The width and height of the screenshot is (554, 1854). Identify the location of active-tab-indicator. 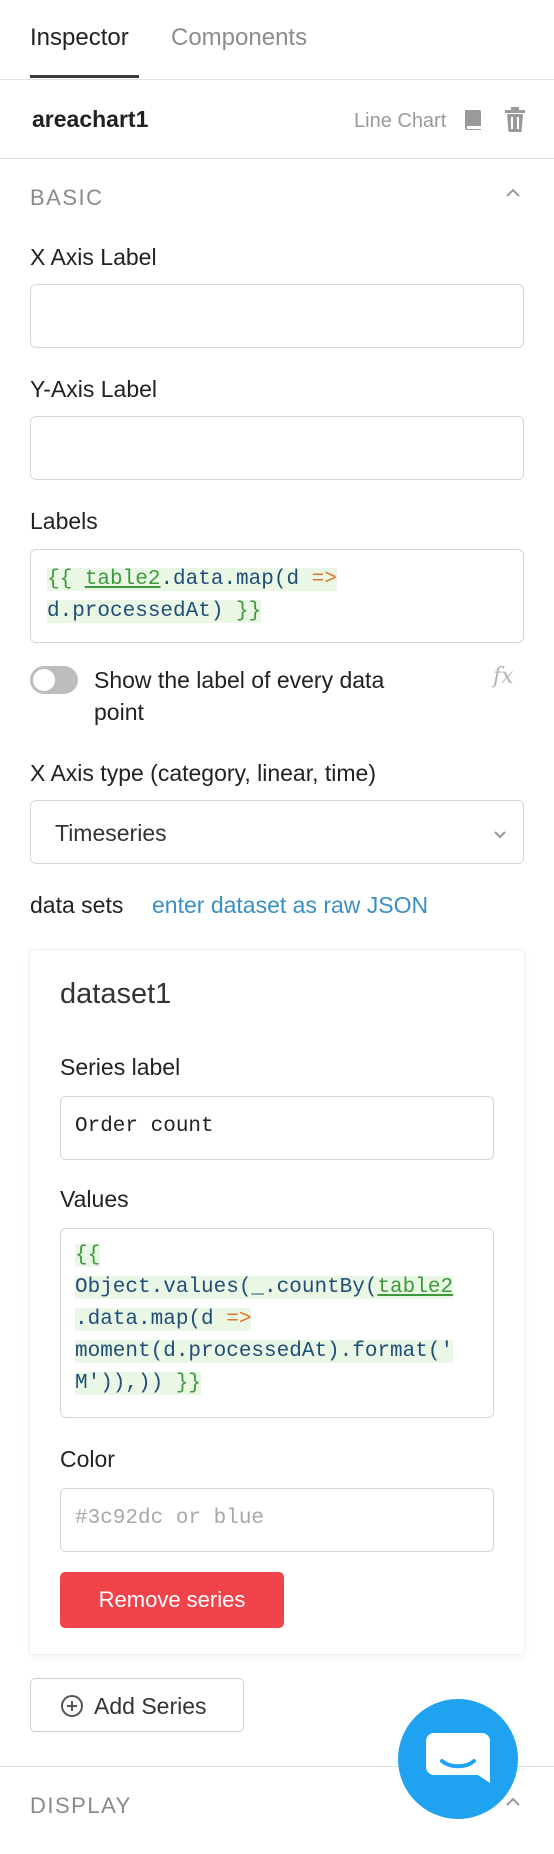
(84, 76).